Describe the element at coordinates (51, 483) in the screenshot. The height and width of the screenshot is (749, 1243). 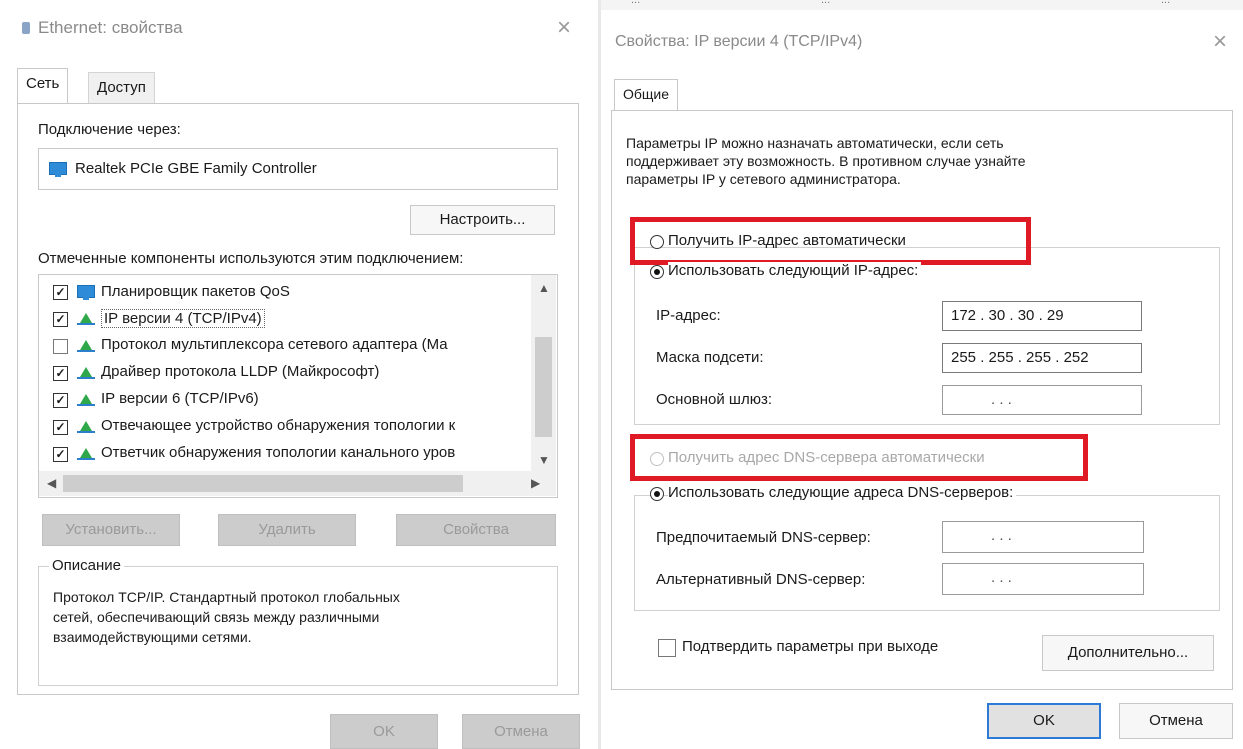
I see `scroll-left-icon: ◀` at that location.